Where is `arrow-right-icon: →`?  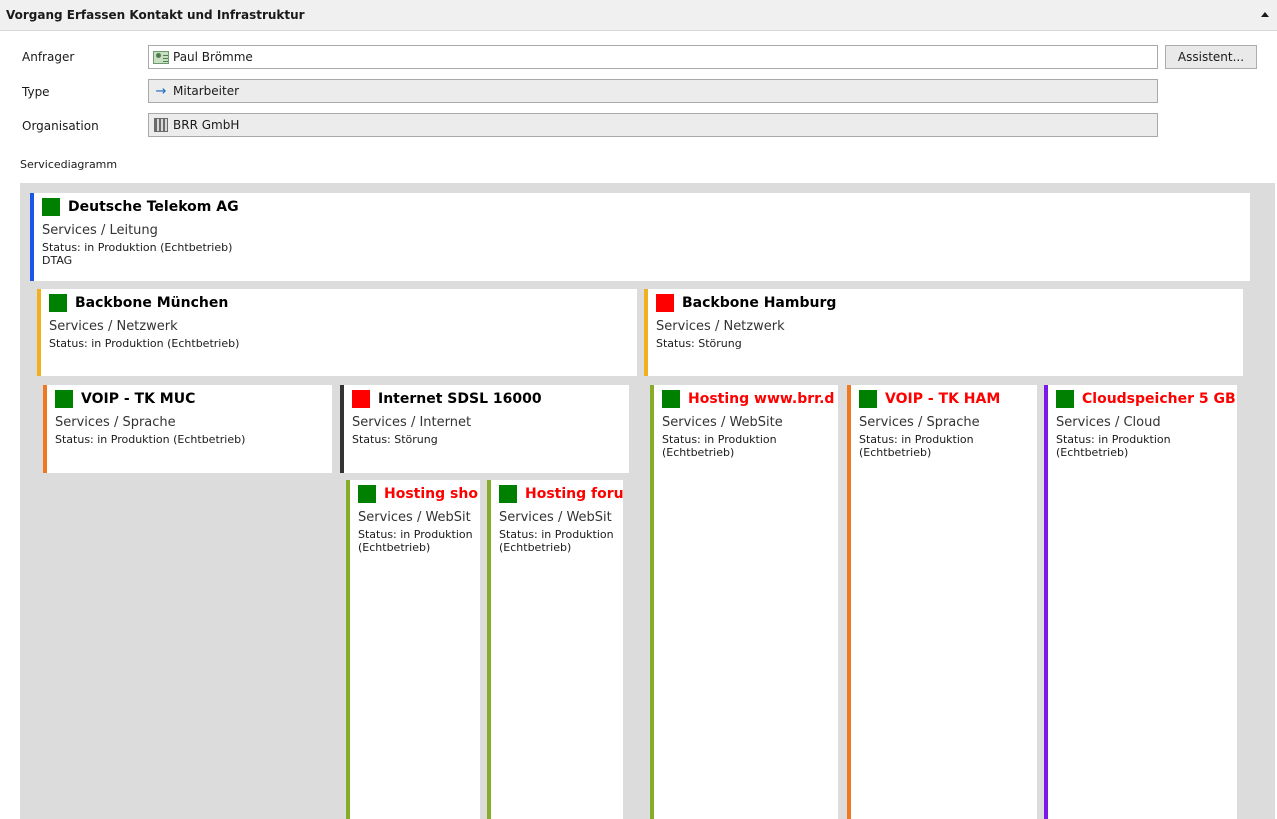
arrow-right-icon: → is located at coordinates (161, 91).